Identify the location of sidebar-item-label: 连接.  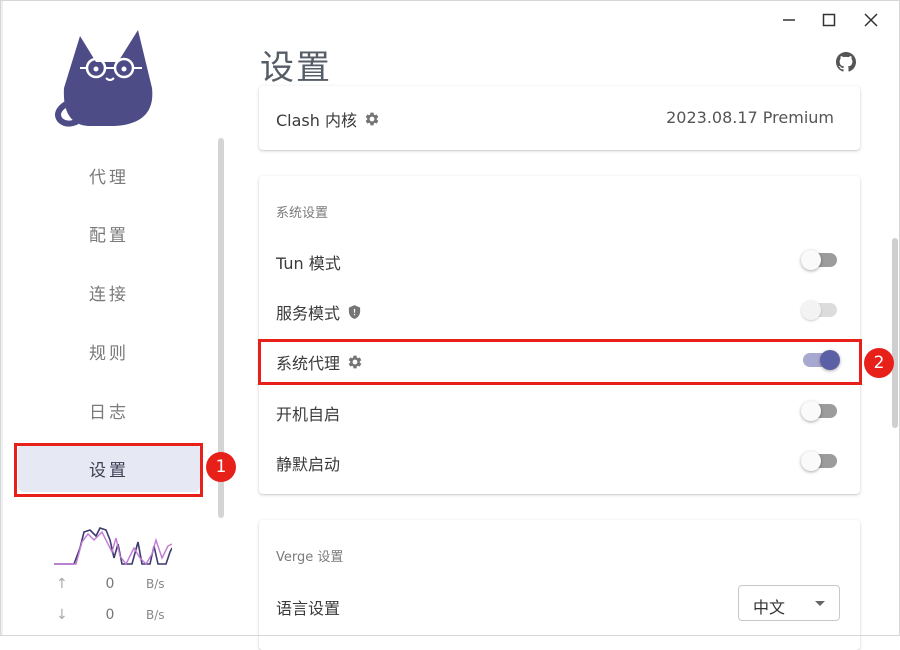
(109, 294).